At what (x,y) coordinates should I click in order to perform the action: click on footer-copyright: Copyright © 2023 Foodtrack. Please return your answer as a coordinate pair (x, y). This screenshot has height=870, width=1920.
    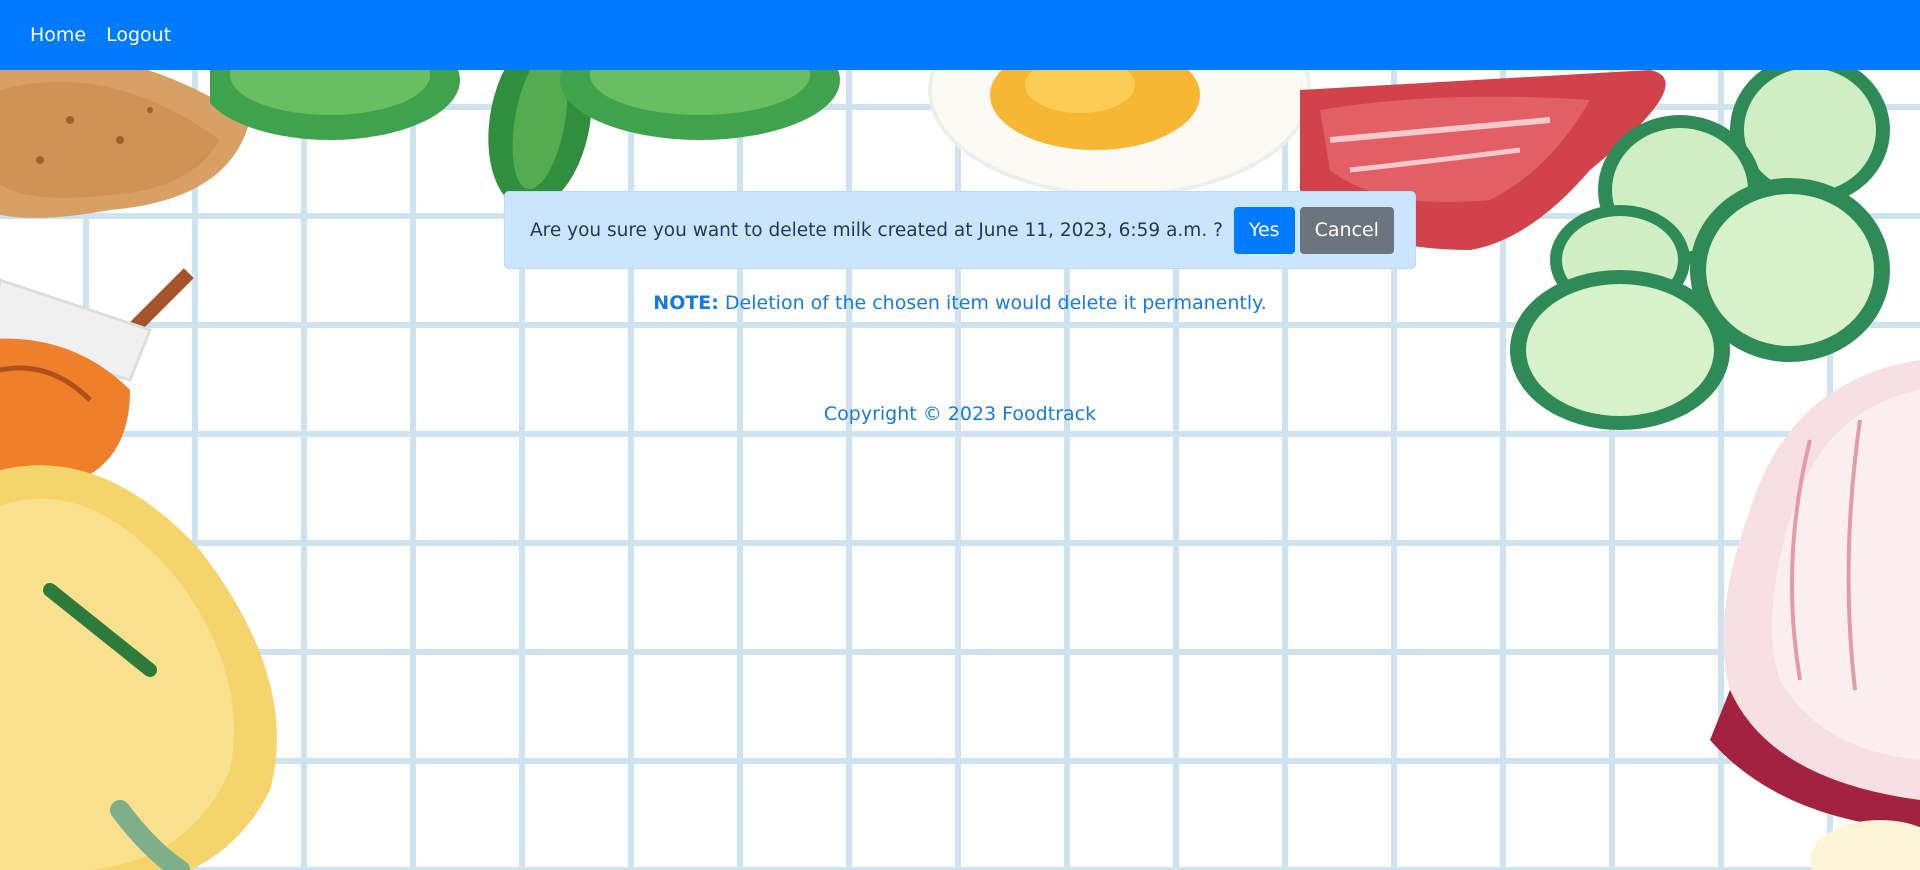
    Looking at the image, I should click on (960, 414).